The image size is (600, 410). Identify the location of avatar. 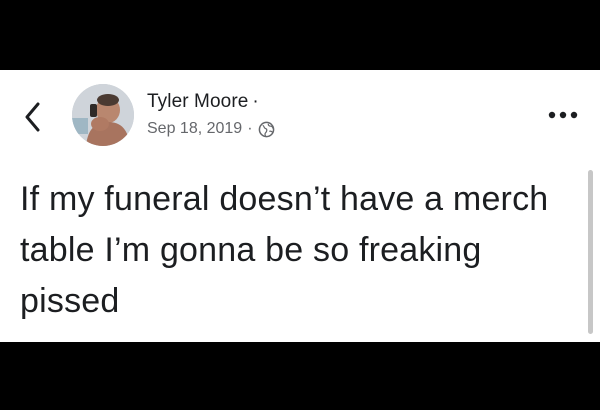
(103, 115).